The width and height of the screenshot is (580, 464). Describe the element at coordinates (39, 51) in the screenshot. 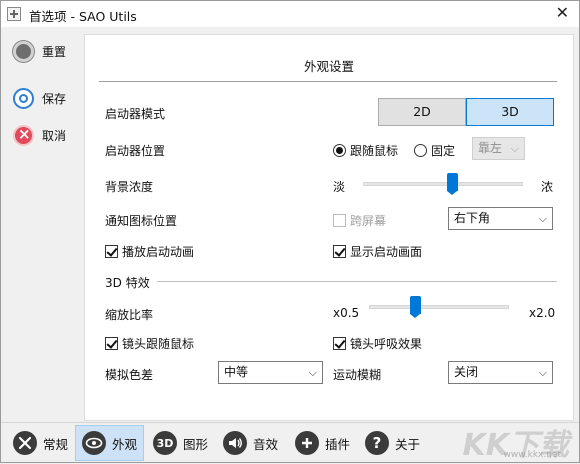

I see `reset-button: 重置` at that location.